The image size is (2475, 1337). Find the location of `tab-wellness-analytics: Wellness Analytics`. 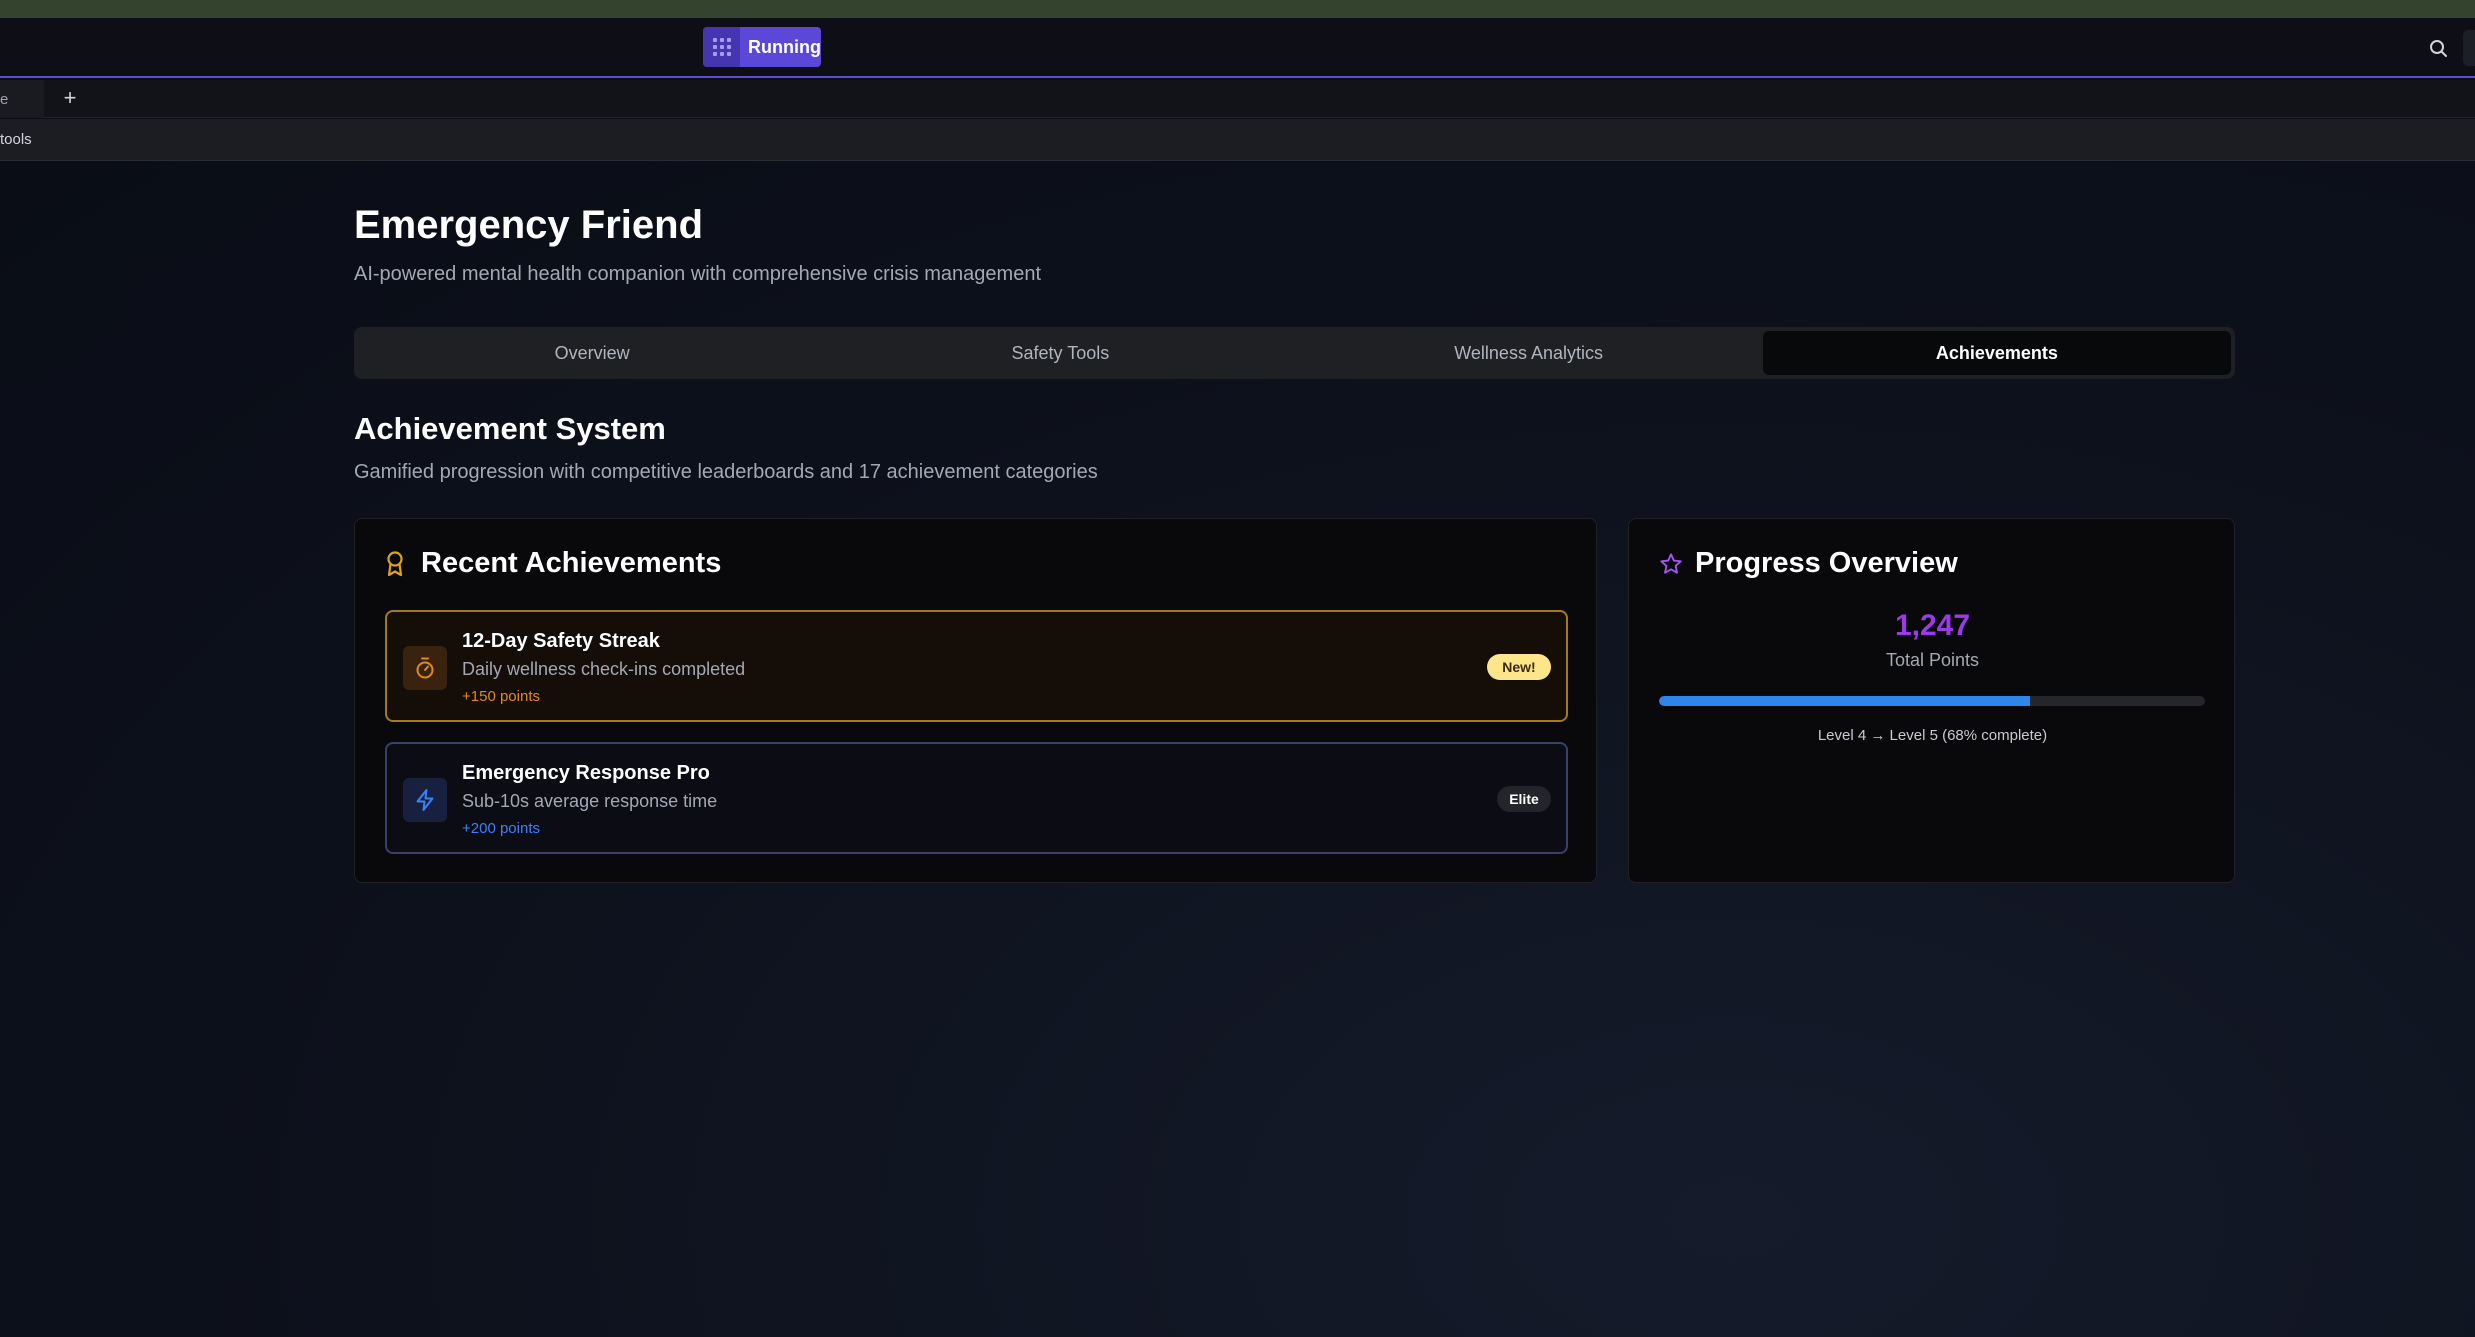

tab-wellness-analytics: Wellness Analytics is located at coordinates (1529, 353).